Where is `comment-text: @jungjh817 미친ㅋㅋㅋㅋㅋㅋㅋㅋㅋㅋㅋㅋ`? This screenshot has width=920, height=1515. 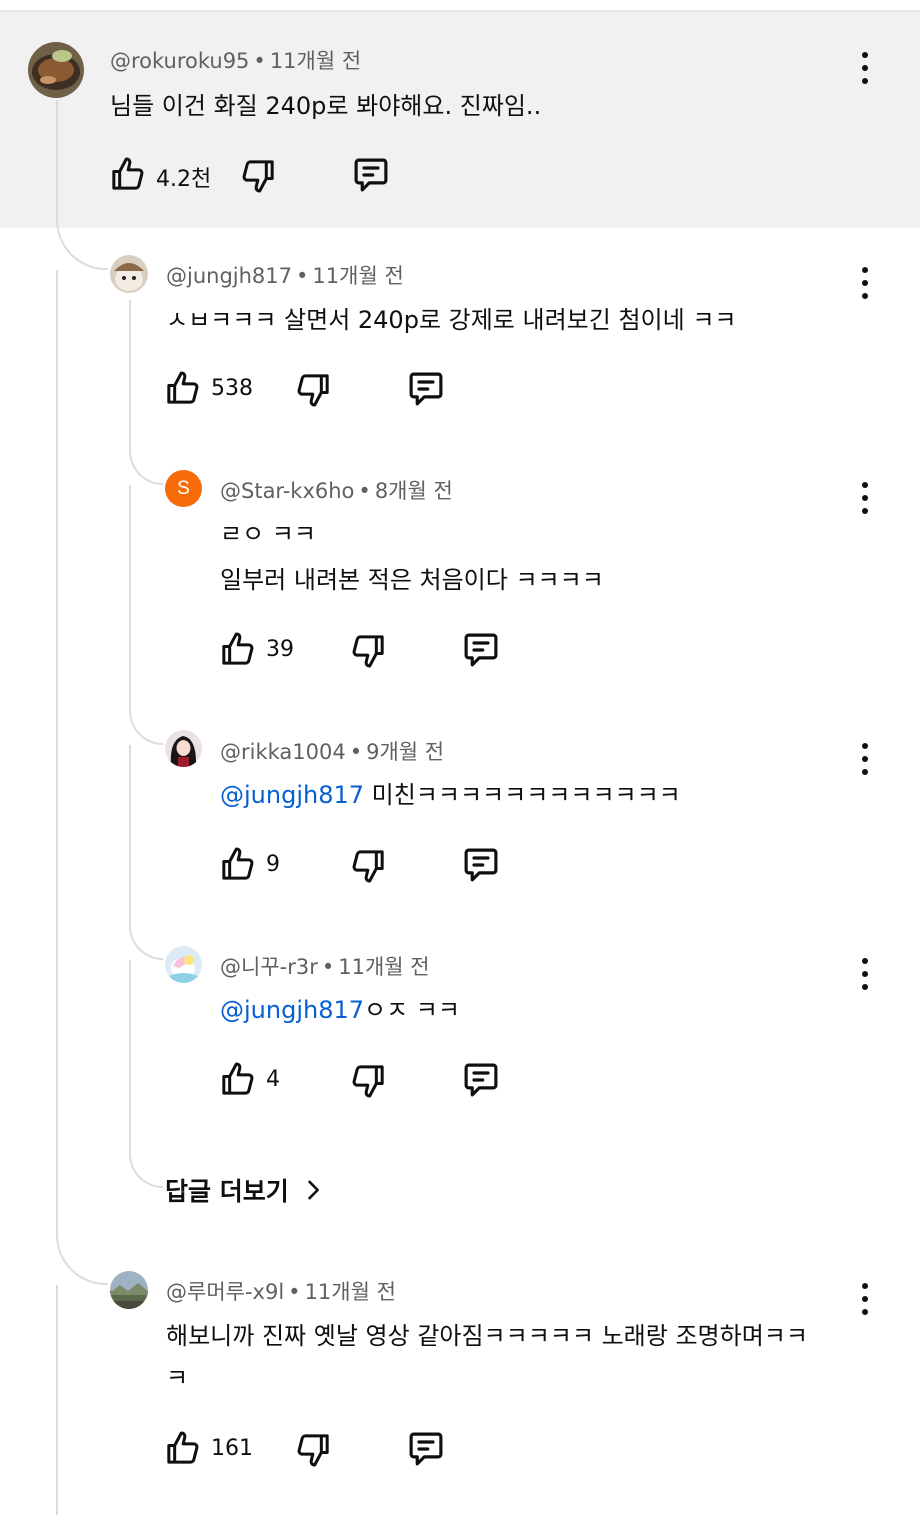 comment-text: @jungjh817 미친ㅋㅋㅋㅋㅋㅋㅋㅋㅋㅋㅋㅋ is located at coordinates (450, 792).